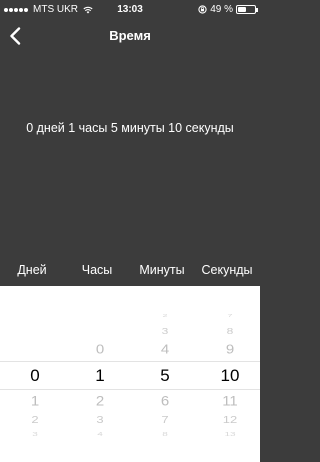 This screenshot has width=320, height=462. Describe the element at coordinates (97, 270) in the screenshot. I see `header-hours: Часы` at that location.